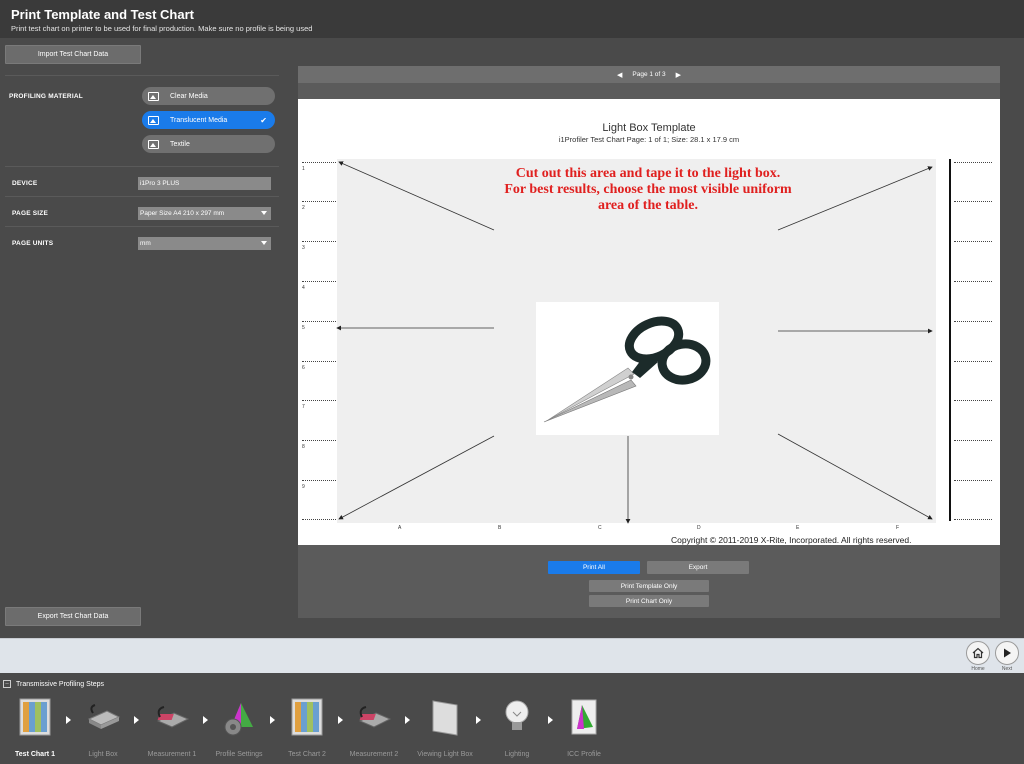 The width and height of the screenshot is (1024, 764). What do you see at coordinates (30, 213) in the screenshot?
I see `page-size-label: PAGE SIZE` at bounding box center [30, 213].